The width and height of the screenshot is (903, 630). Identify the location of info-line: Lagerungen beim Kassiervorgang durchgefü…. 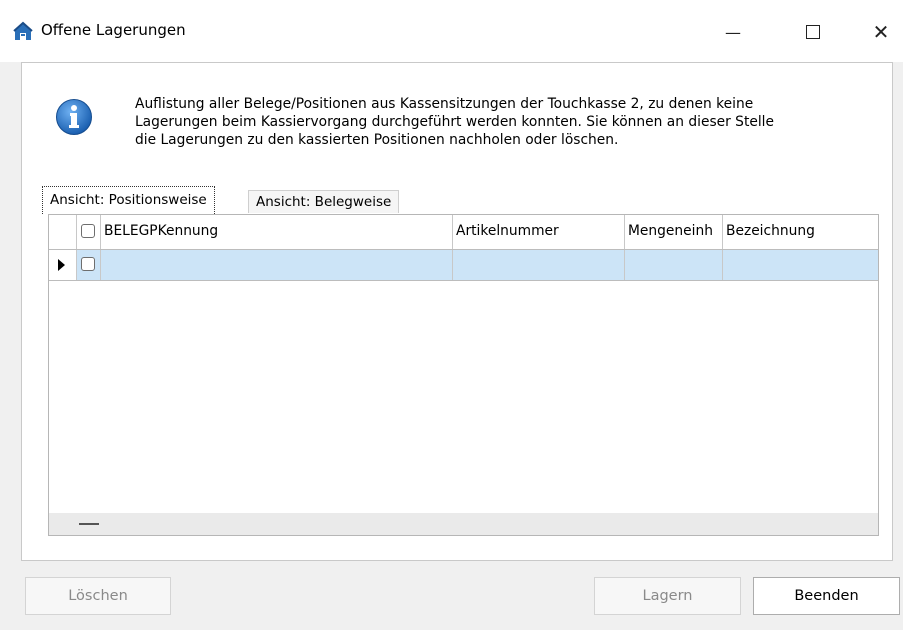
(454, 122).